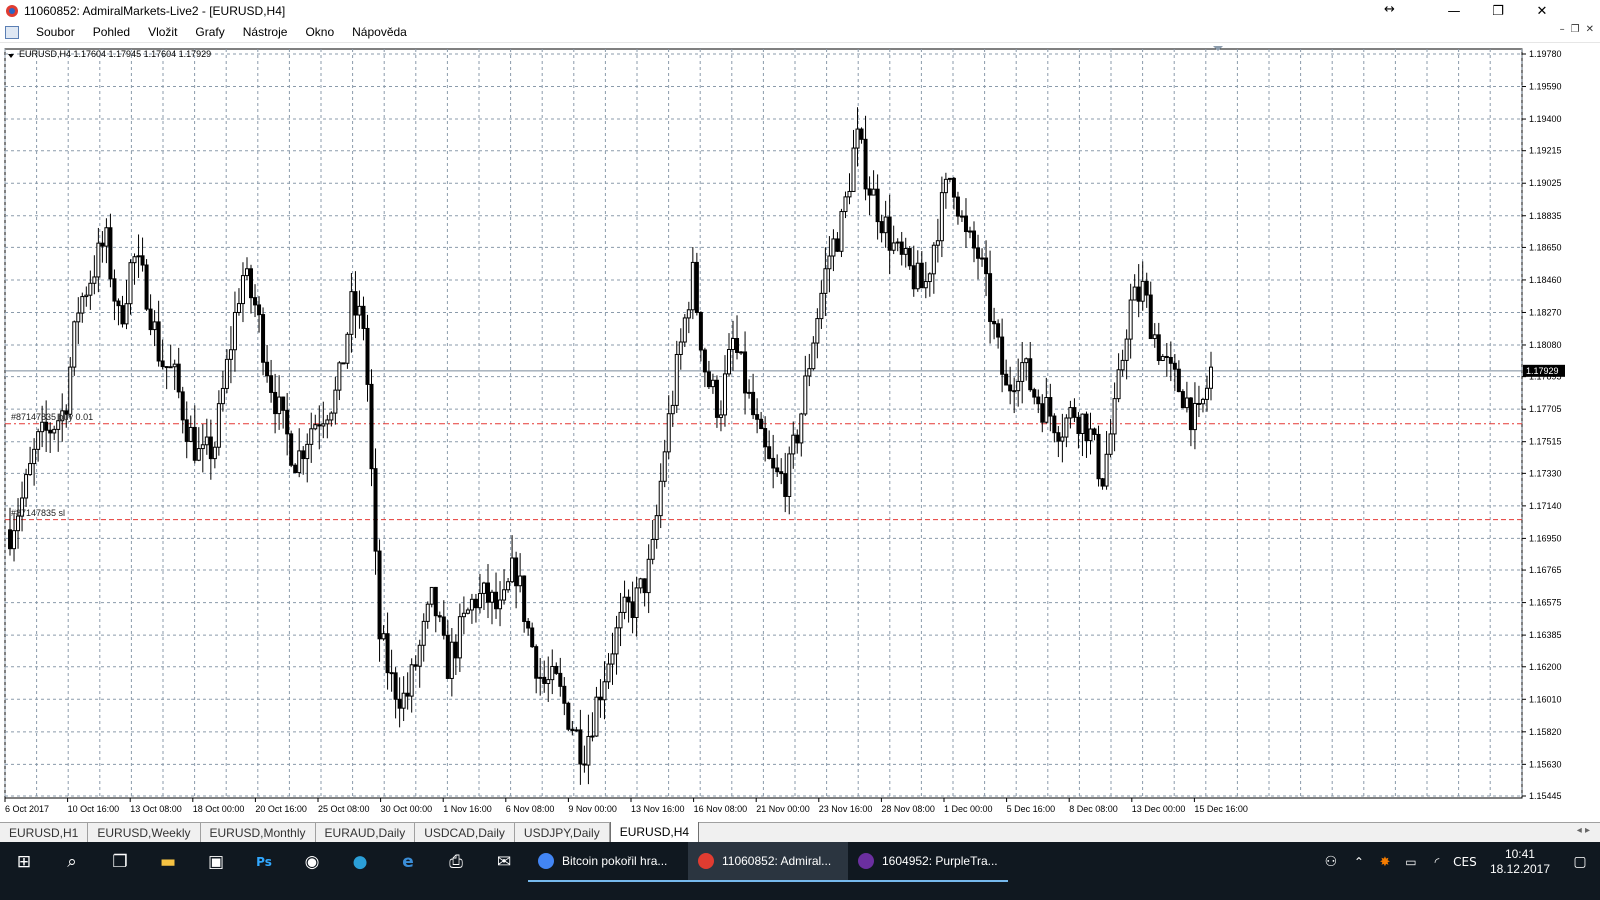  Describe the element at coordinates (1465, 862) in the screenshot. I see `language-indicator: CES` at that location.